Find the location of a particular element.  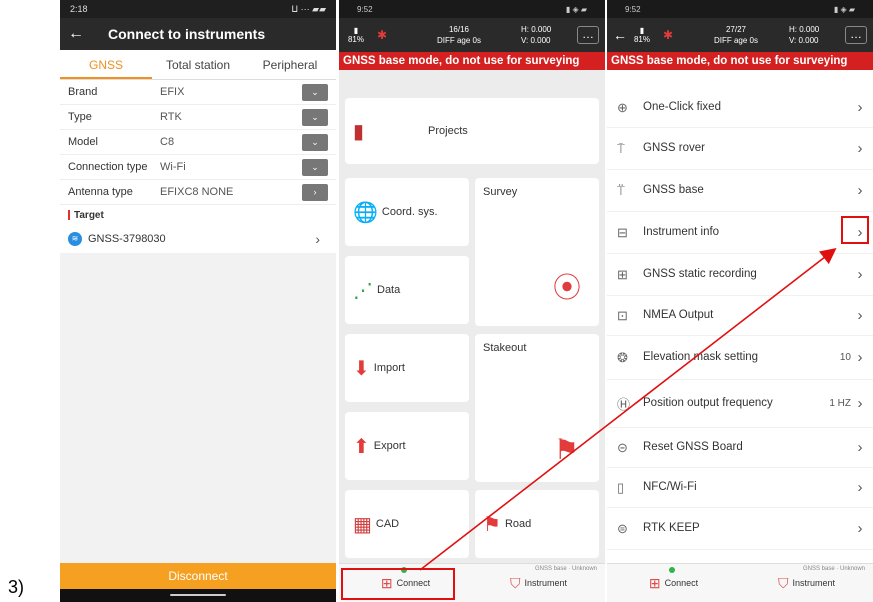

menu-label: Position output frequency is located at coordinates (708, 403).